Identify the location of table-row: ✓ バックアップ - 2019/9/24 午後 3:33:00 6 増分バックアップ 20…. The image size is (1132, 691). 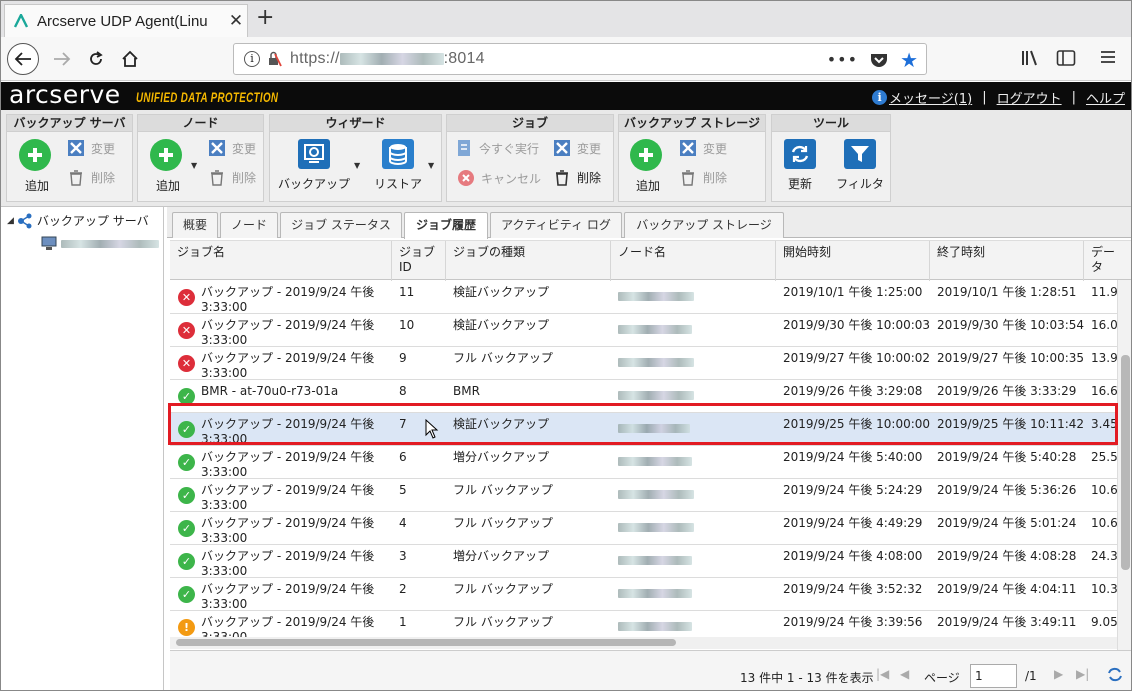
(644, 462).